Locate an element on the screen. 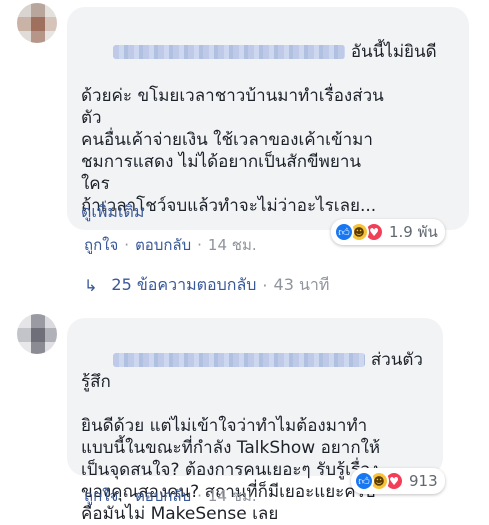  comment-text: อันนี้ไม่ยินดี is located at coordinates (268, 52).